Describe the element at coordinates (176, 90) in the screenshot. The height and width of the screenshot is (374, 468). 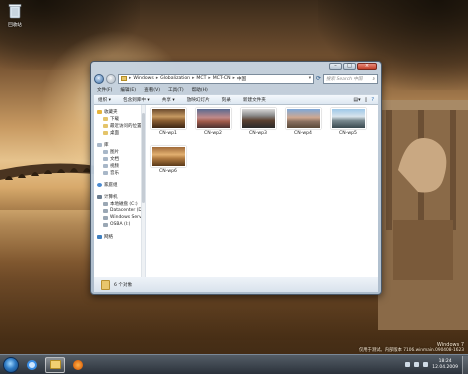
I see `menu-tools: 工具(T)` at that location.